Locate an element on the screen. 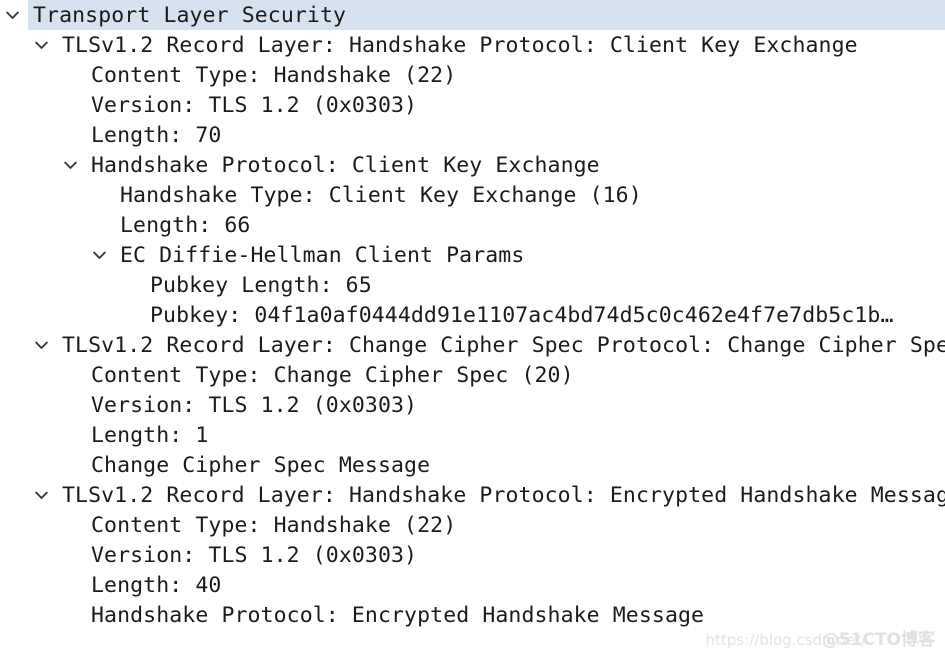 This screenshot has height=657, width=945. tree-row-label: Change Cipher Spec Message is located at coordinates (261, 465).